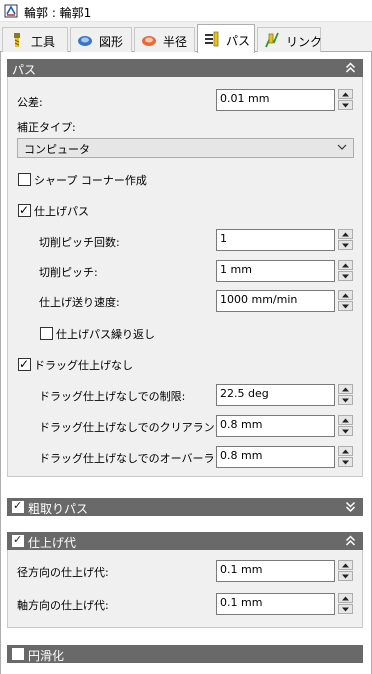 This screenshot has width=372, height=674. Describe the element at coordinates (275, 271) in the screenshot. I see `stepdown-input: 1 mm` at that location.